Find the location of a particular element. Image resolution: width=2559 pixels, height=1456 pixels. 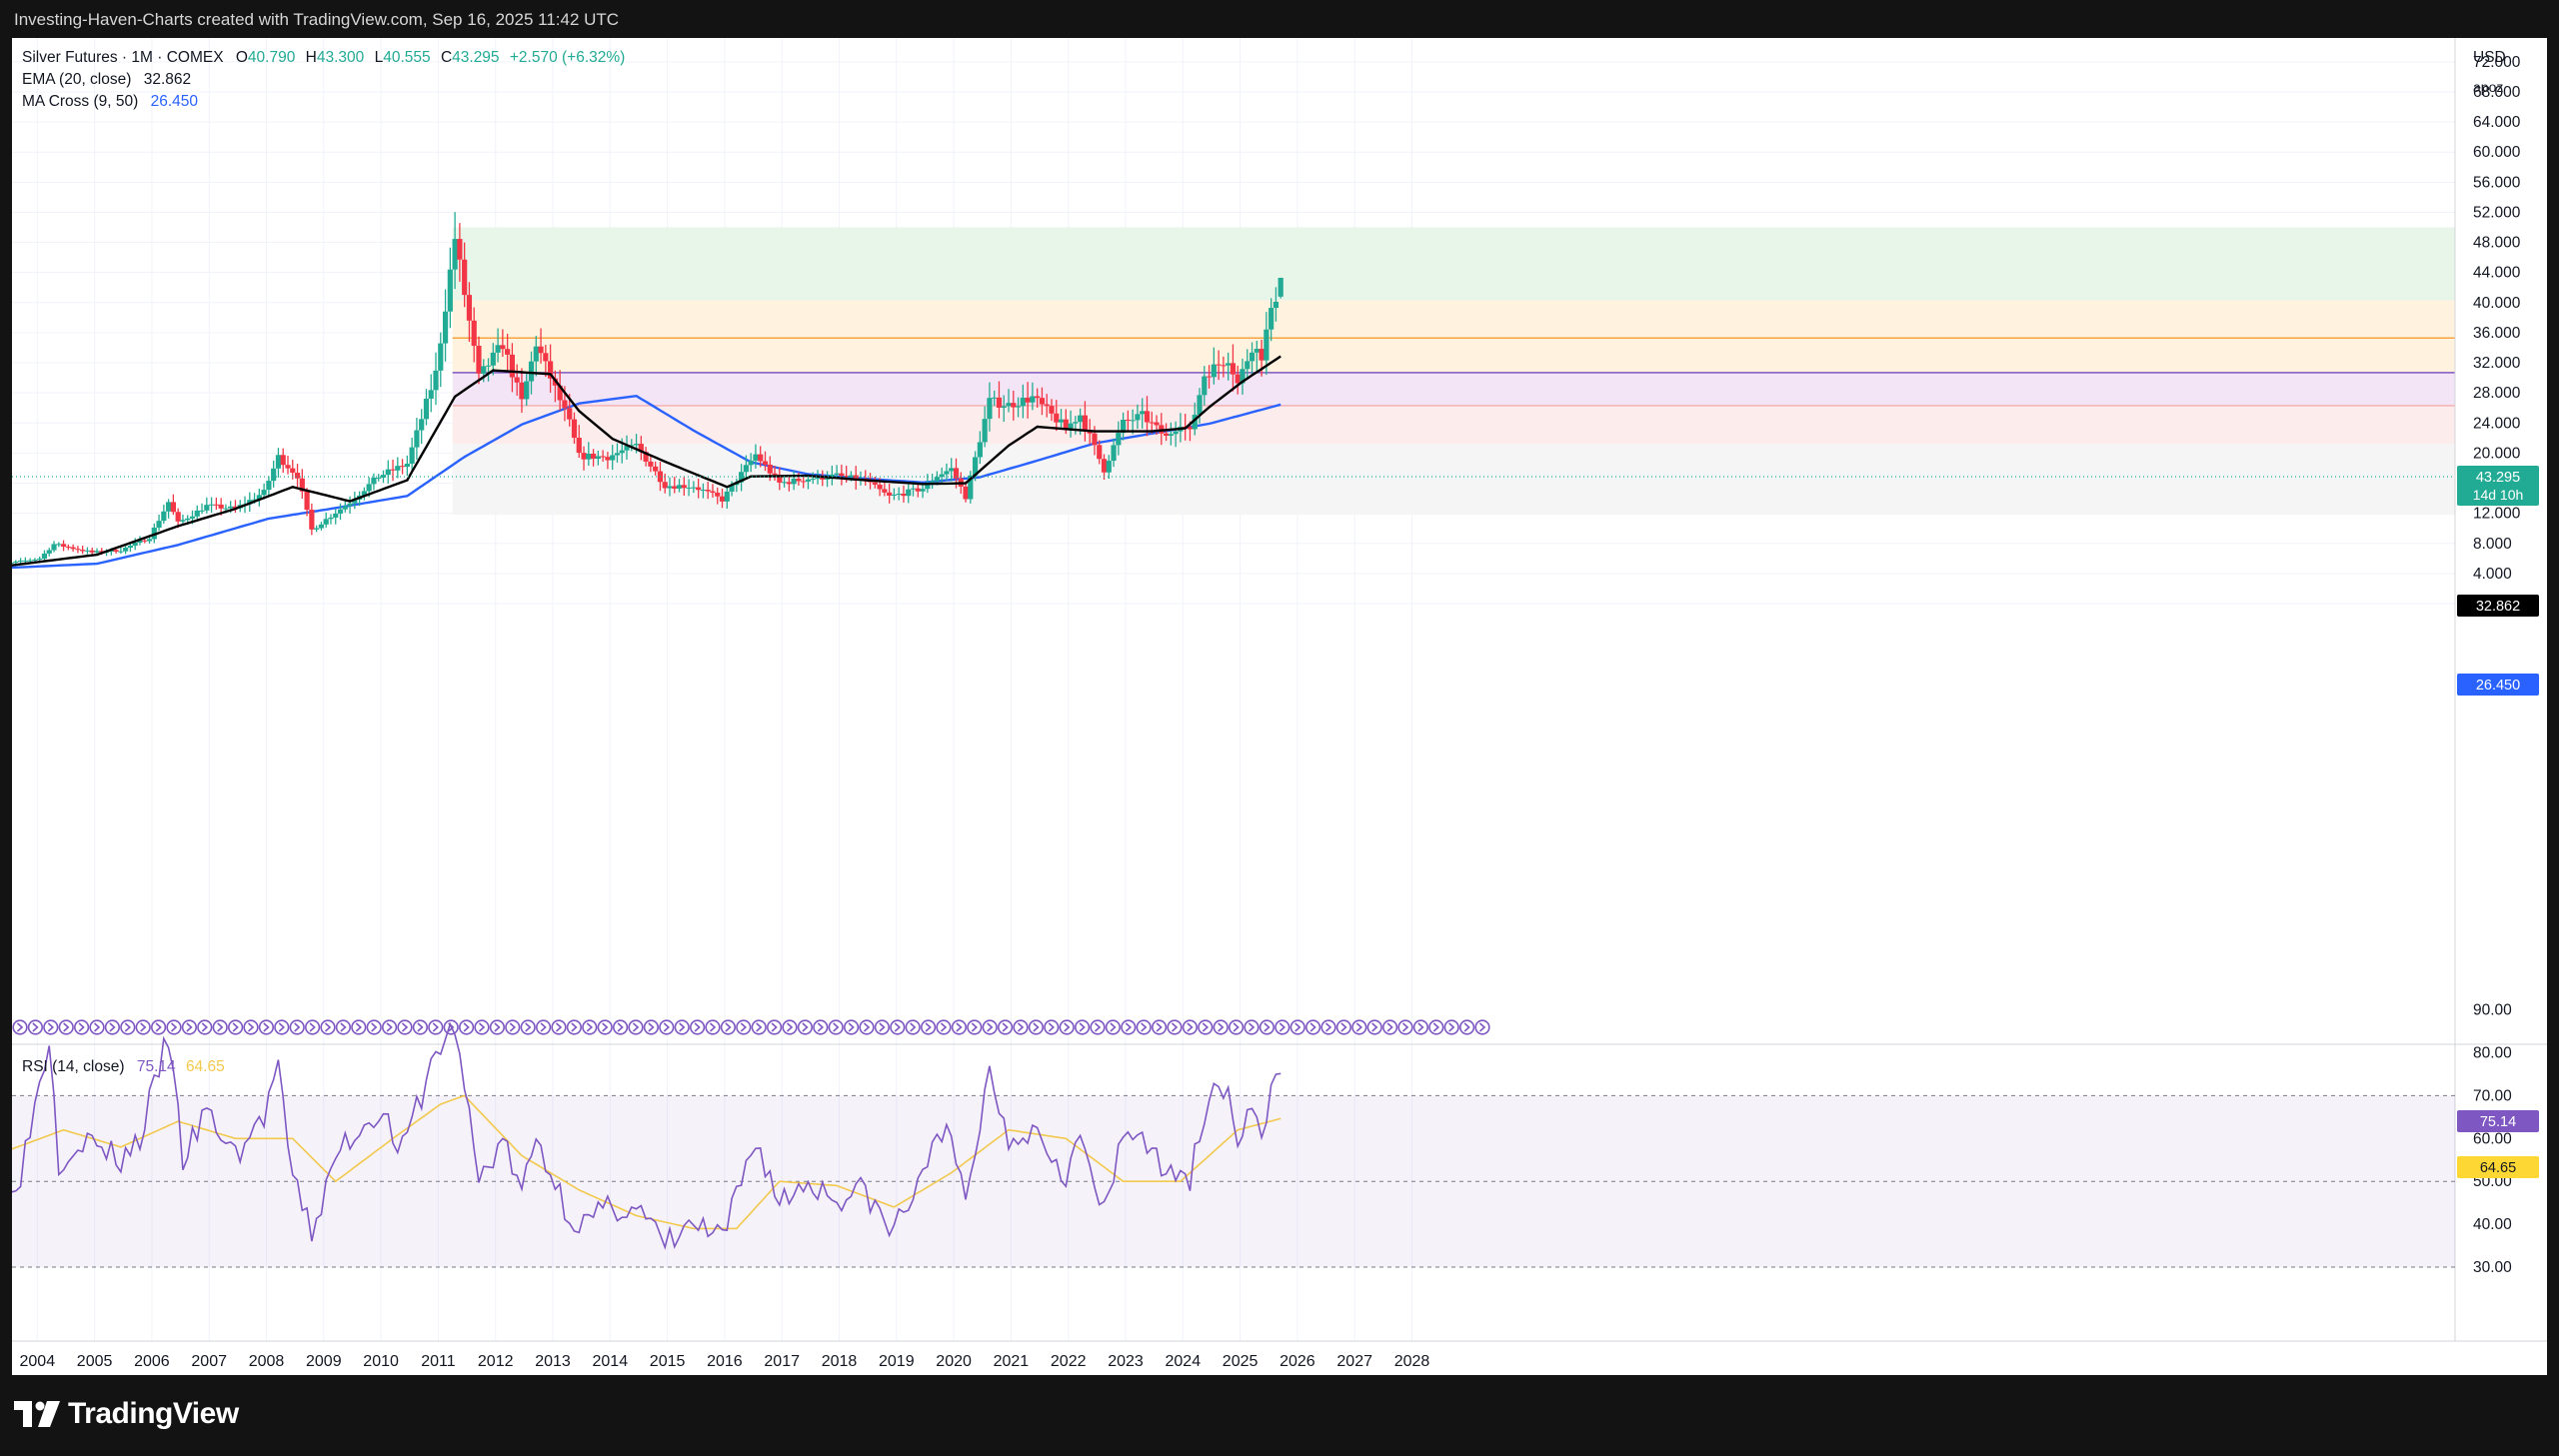

tradingview-logo: TradingView is located at coordinates (126, 1414).